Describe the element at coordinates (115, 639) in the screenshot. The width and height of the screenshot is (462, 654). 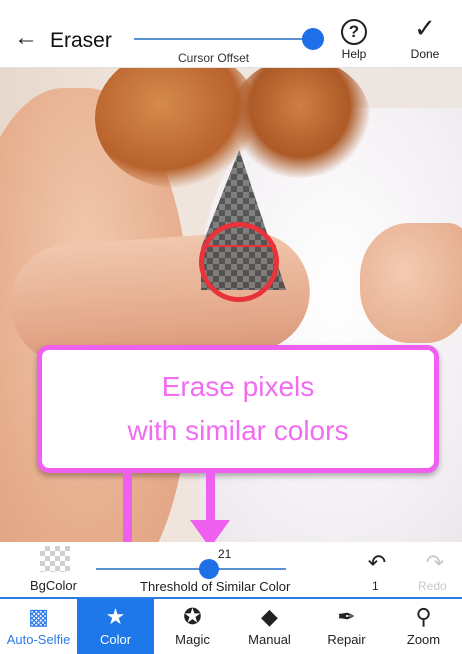
I see `tab-color-label: Color` at that location.